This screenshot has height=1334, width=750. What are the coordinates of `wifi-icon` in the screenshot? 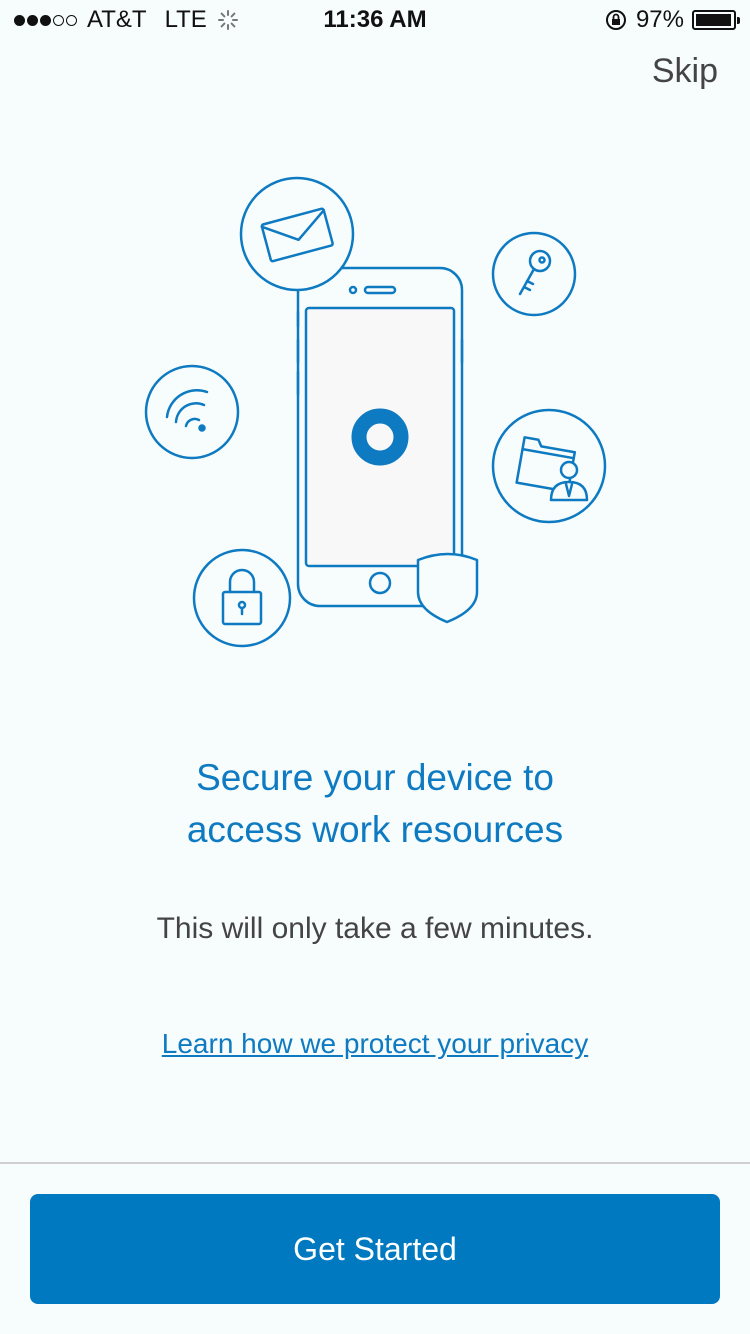 It's located at (192, 412).